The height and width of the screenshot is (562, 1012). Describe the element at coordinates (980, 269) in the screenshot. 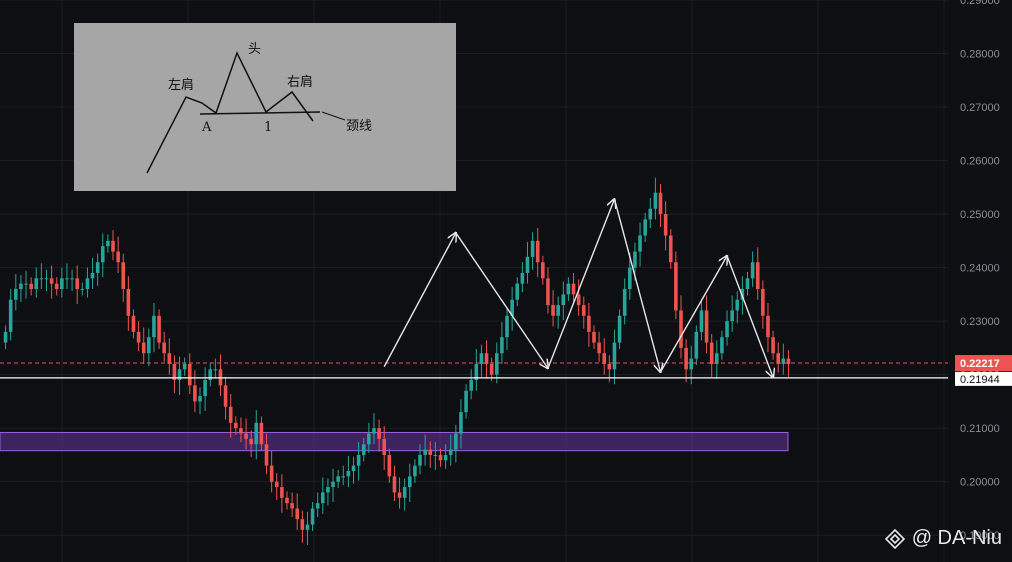

I see `y-tick-label: 0.24000` at that location.